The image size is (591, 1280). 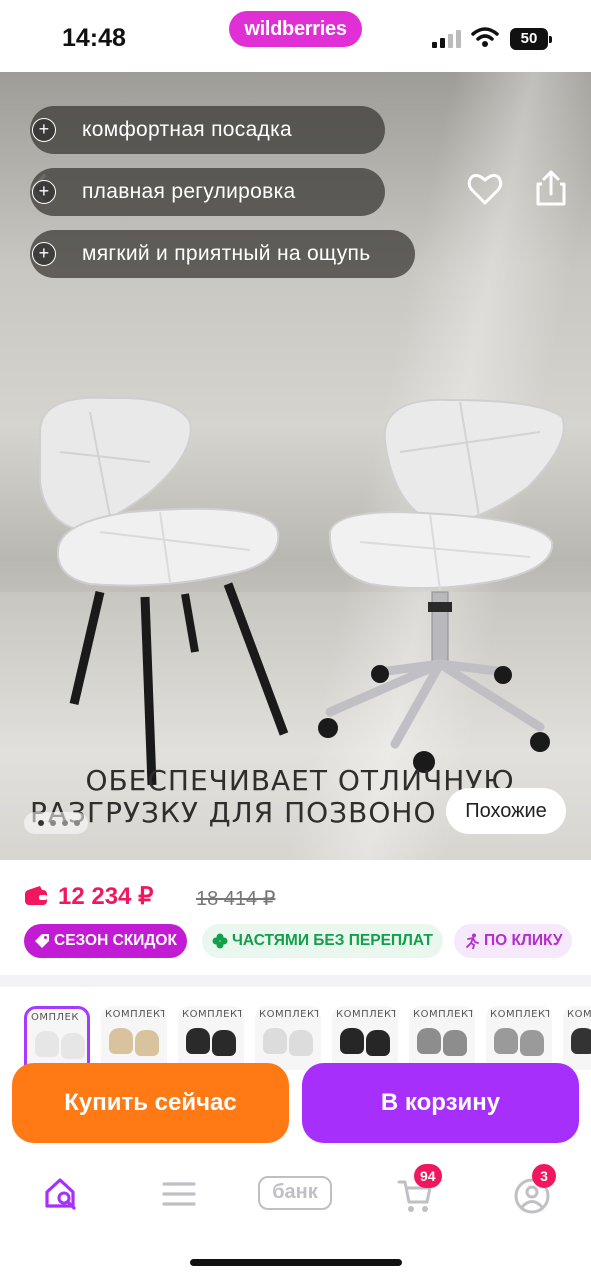 I want to click on nav-cart: 94, so click(x=422, y=1192).